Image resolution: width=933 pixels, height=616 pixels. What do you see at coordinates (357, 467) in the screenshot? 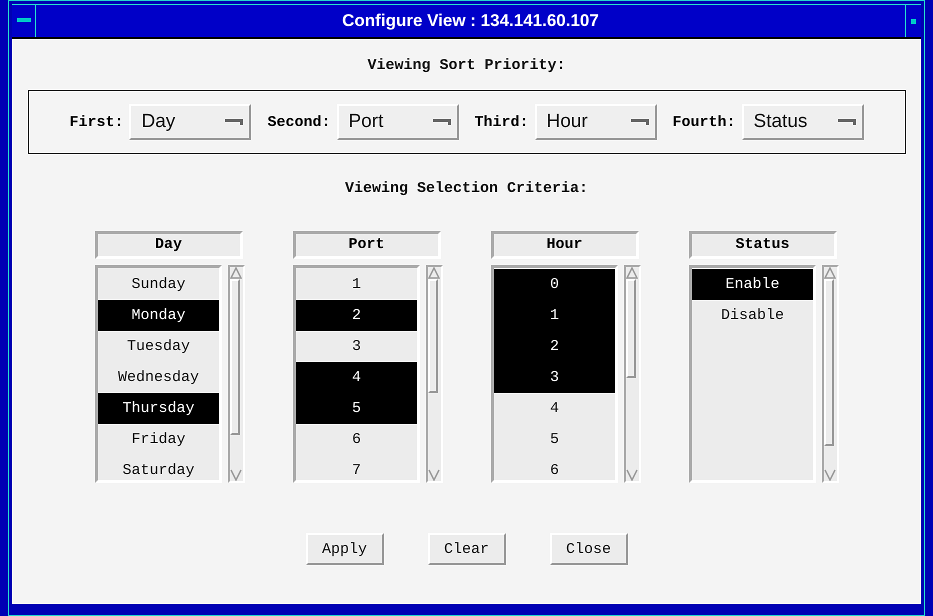
I see `list-item: 7` at bounding box center [357, 467].